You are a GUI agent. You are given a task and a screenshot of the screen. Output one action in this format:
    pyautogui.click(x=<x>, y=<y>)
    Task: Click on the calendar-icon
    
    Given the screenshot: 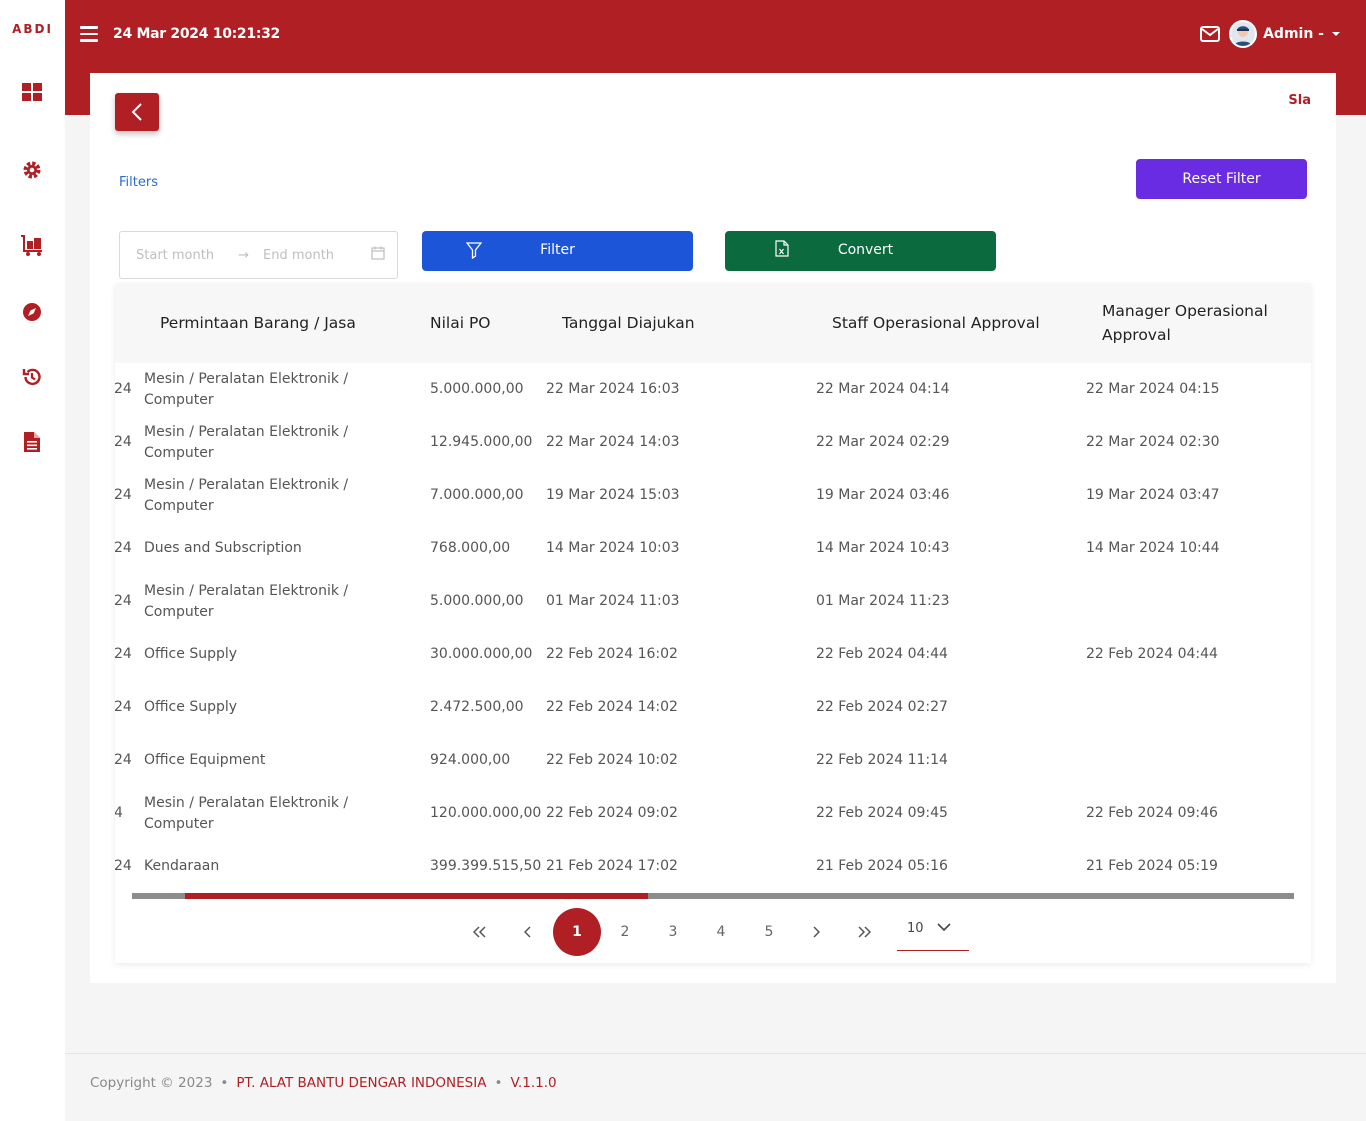 What is the action you would take?
    pyautogui.click(x=378, y=255)
    